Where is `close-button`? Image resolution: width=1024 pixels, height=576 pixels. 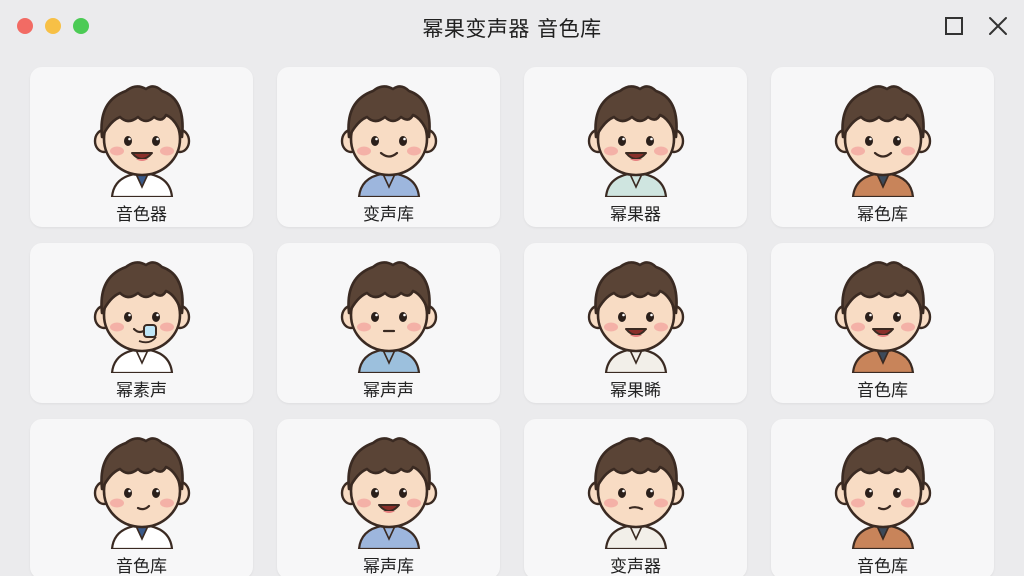 close-button is located at coordinates (998, 26).